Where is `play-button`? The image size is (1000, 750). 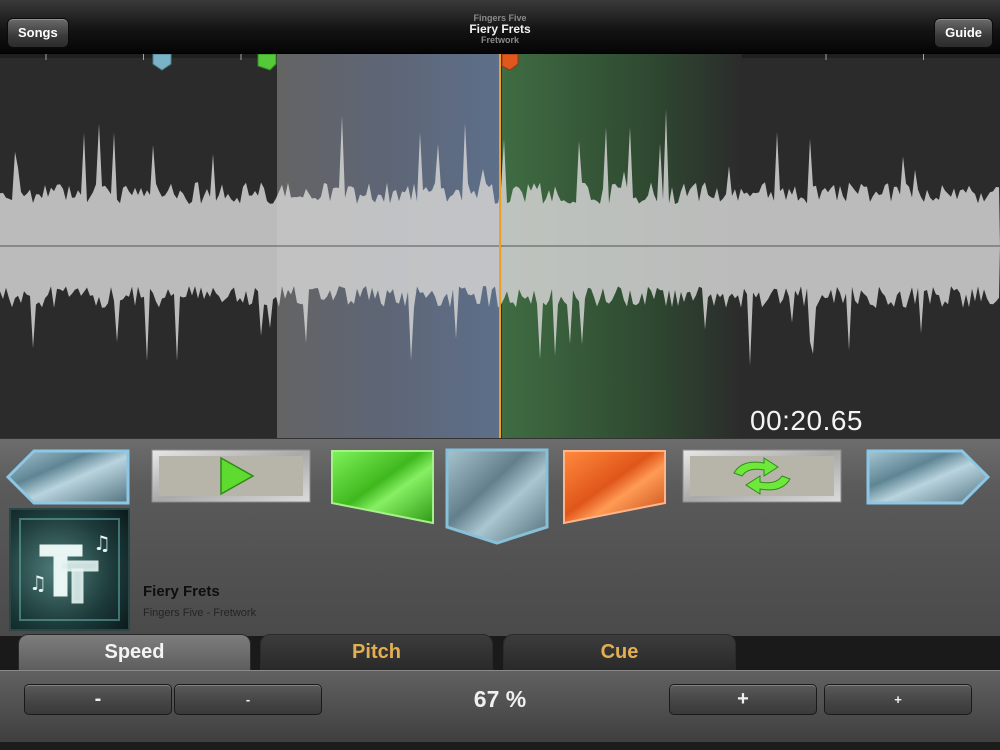 play-button is located at coordinates (231, 476).